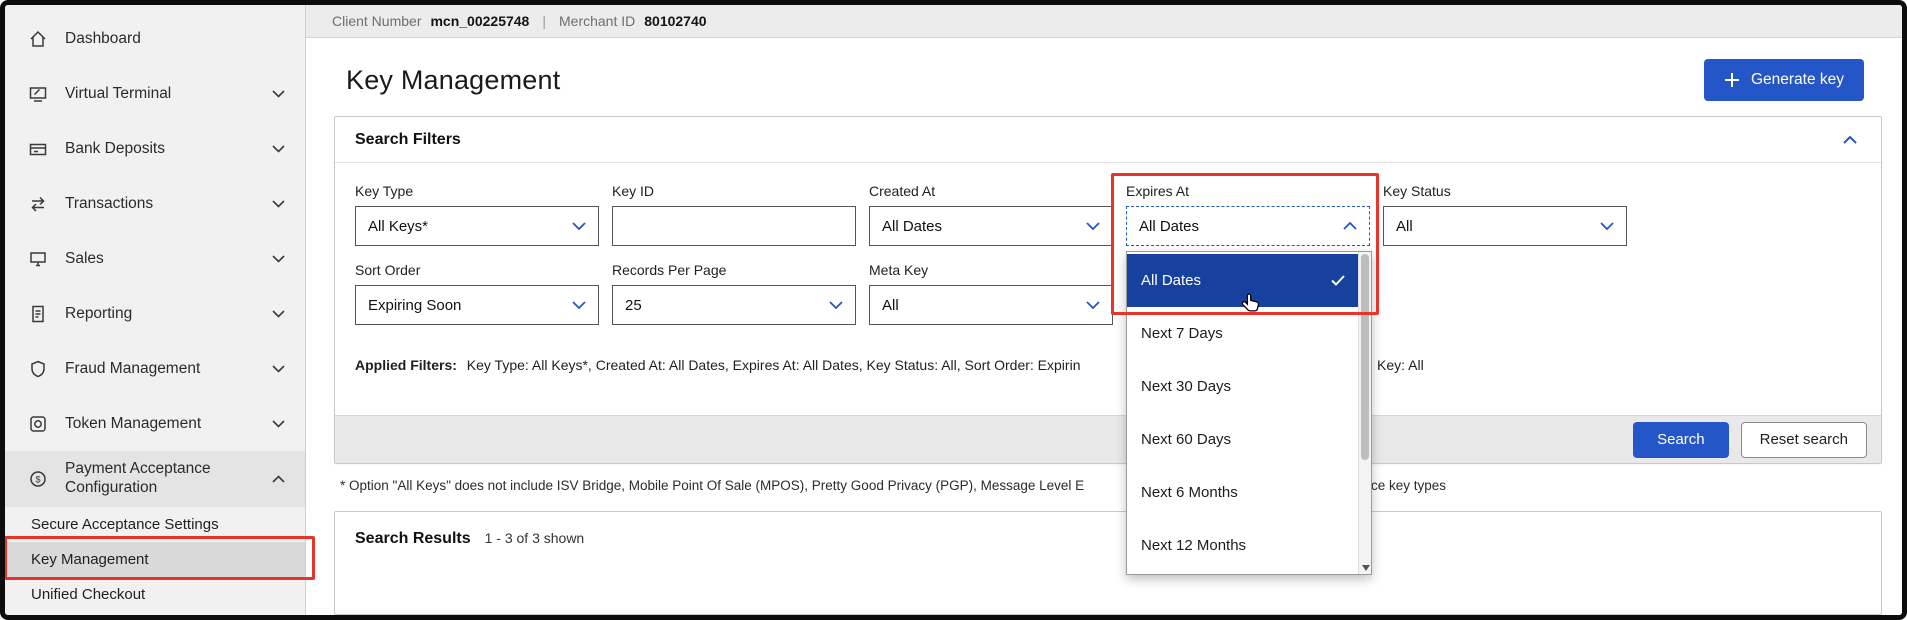 This screenshot has height=620, width=1907. I want to click on client-number-label: Client Number, so click(377, 21).